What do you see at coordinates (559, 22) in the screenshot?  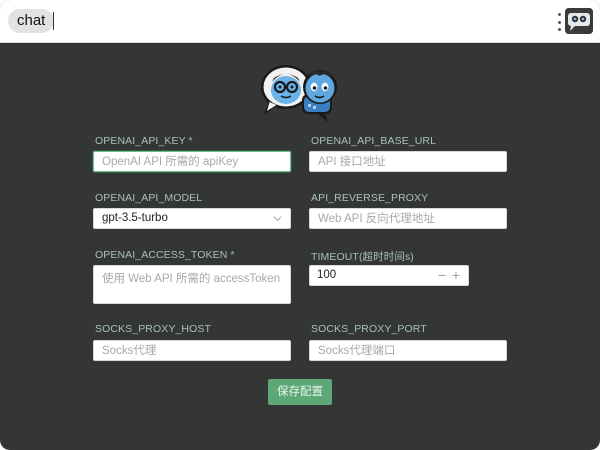 I see `vertical-dots-icon` at bounding box center [559, 22].